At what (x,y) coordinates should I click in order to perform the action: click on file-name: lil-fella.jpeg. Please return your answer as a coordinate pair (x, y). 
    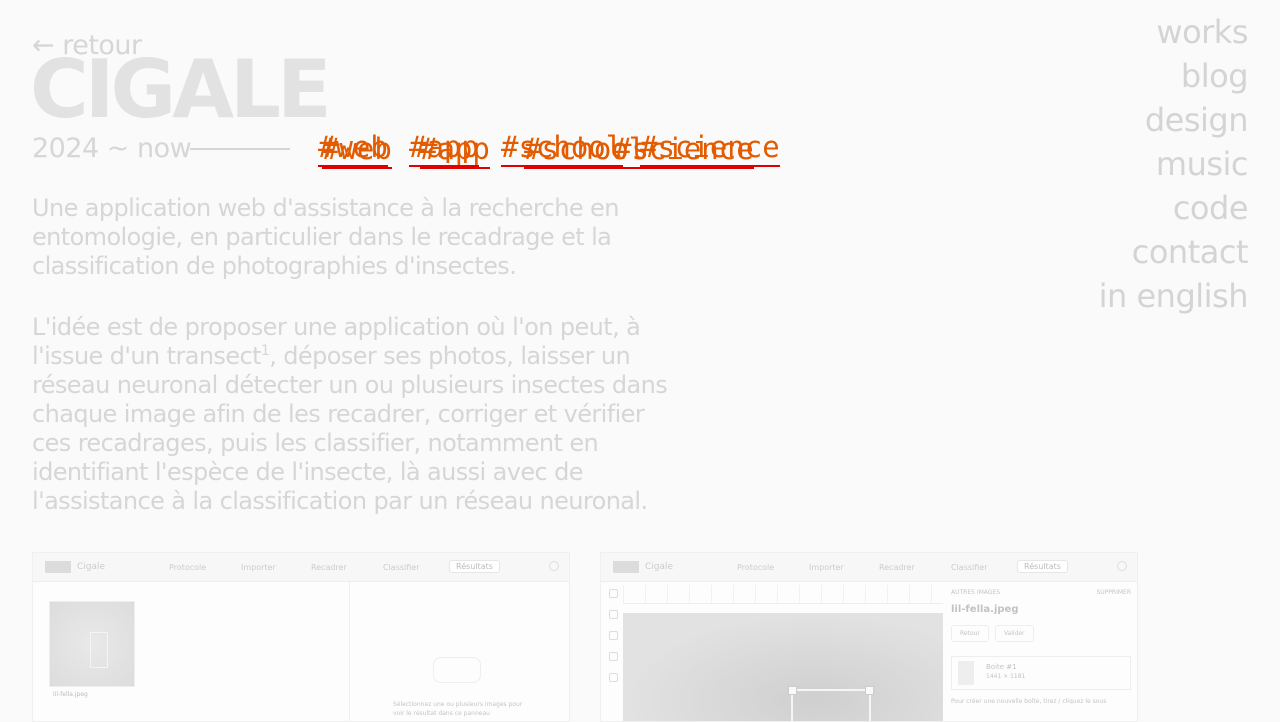
    Looking at the image, I should click on (985, 609).